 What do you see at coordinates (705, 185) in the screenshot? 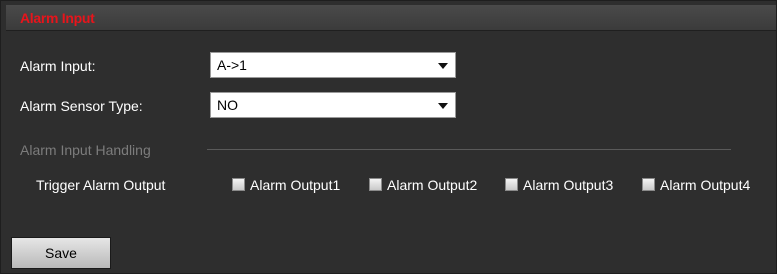
I see `alarm-output-4-label: Alarm Output4` at bounding box center [705, 185].